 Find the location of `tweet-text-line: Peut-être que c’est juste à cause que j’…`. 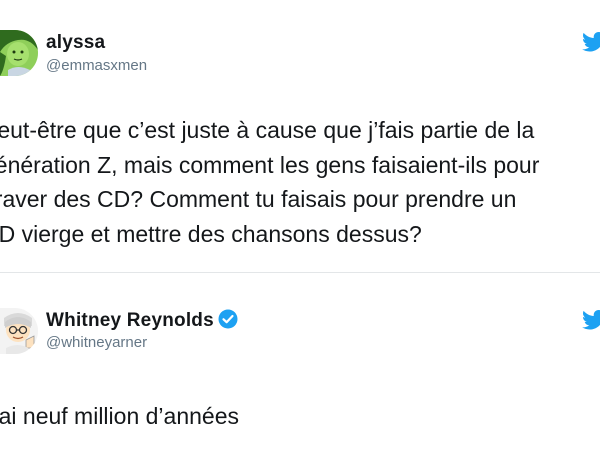

tweet-text-line: Peut-être que c’est juste à cause que j’… is located at coordinates (267, 130).